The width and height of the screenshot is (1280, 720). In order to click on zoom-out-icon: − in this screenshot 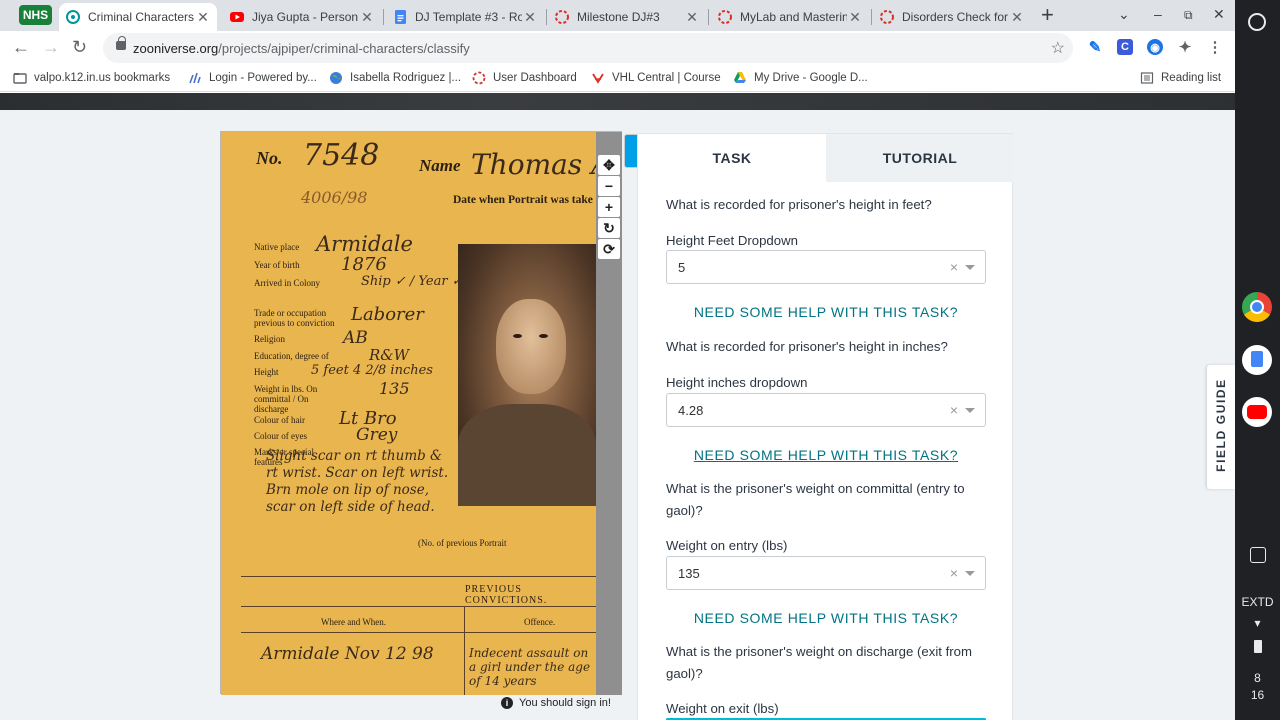, I will do `click(609, 186)`.